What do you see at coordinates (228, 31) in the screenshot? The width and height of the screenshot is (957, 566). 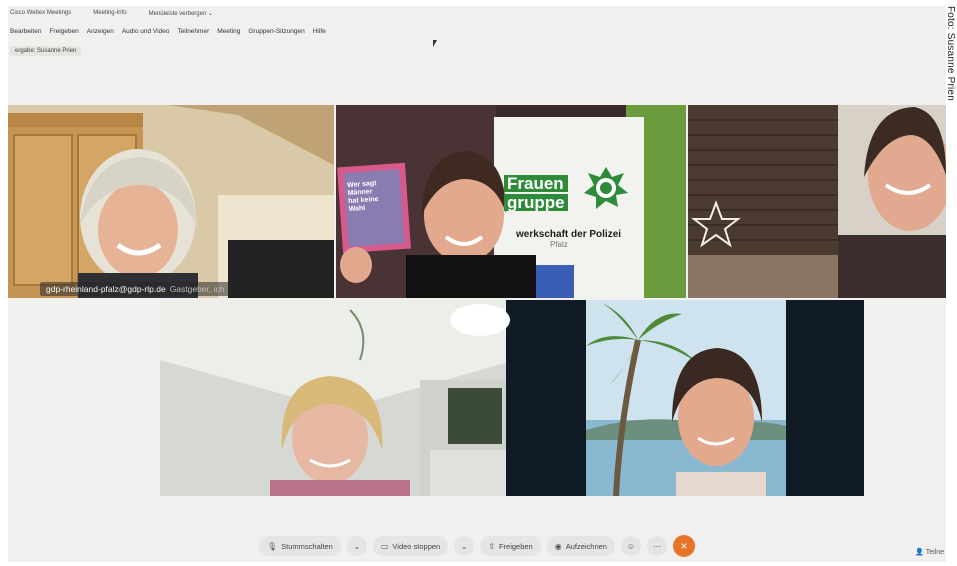 I see `menu-item-meeting: Meeting` at bounding box center [228, 31].